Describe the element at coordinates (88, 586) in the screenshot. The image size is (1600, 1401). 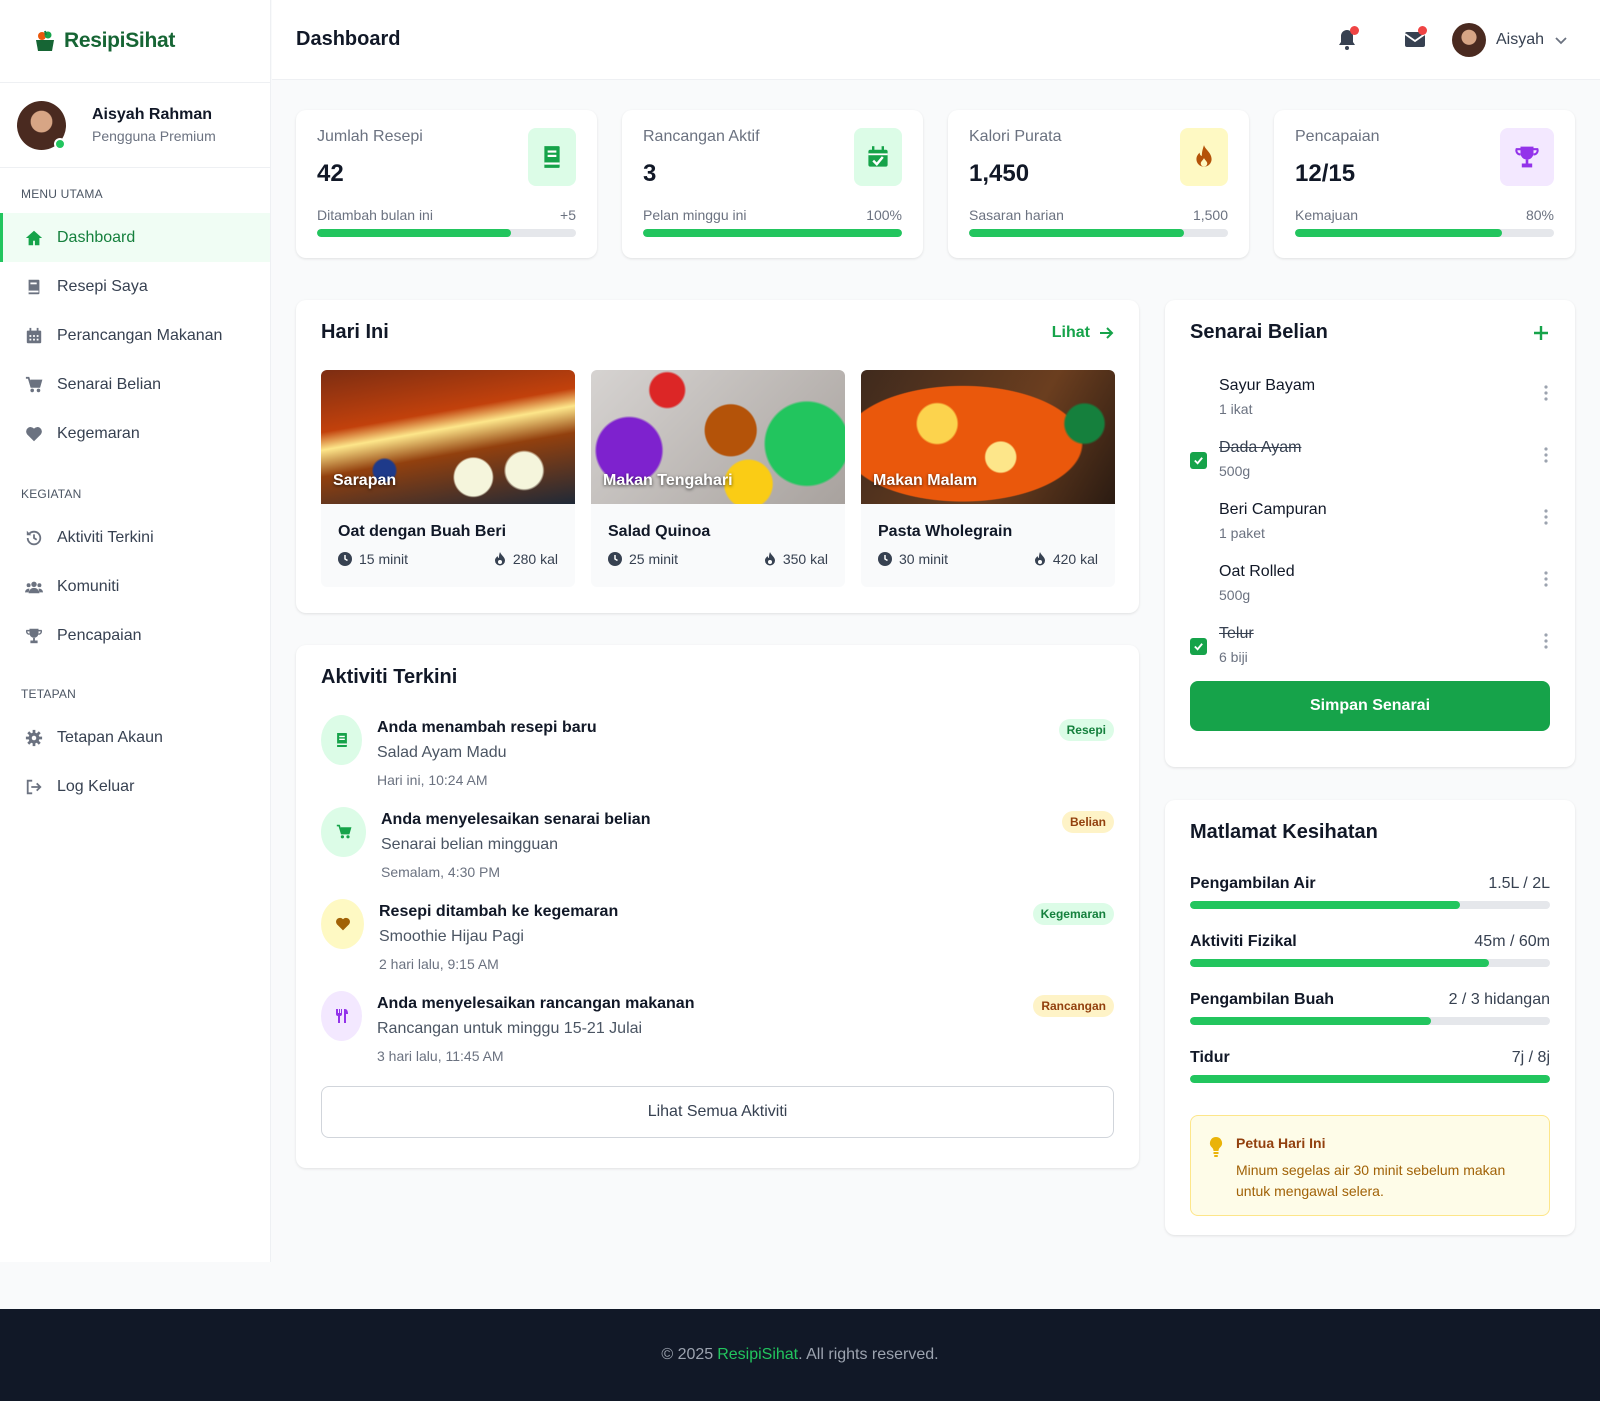
I see `sidebar-item-label: Komuniti` at that location.